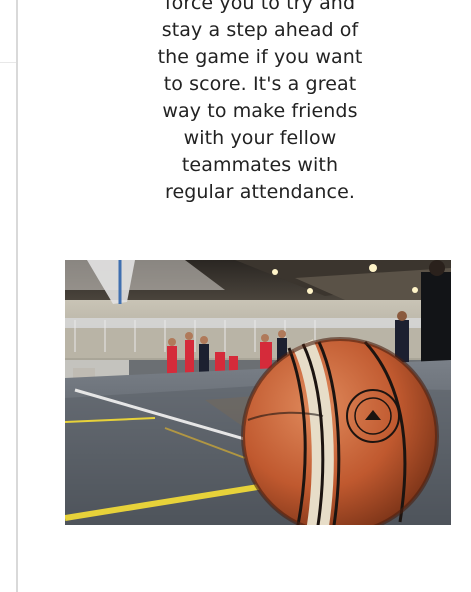 The width and height of the screenshot is (471, 592). I want to click on basketball, so click(340, 431).